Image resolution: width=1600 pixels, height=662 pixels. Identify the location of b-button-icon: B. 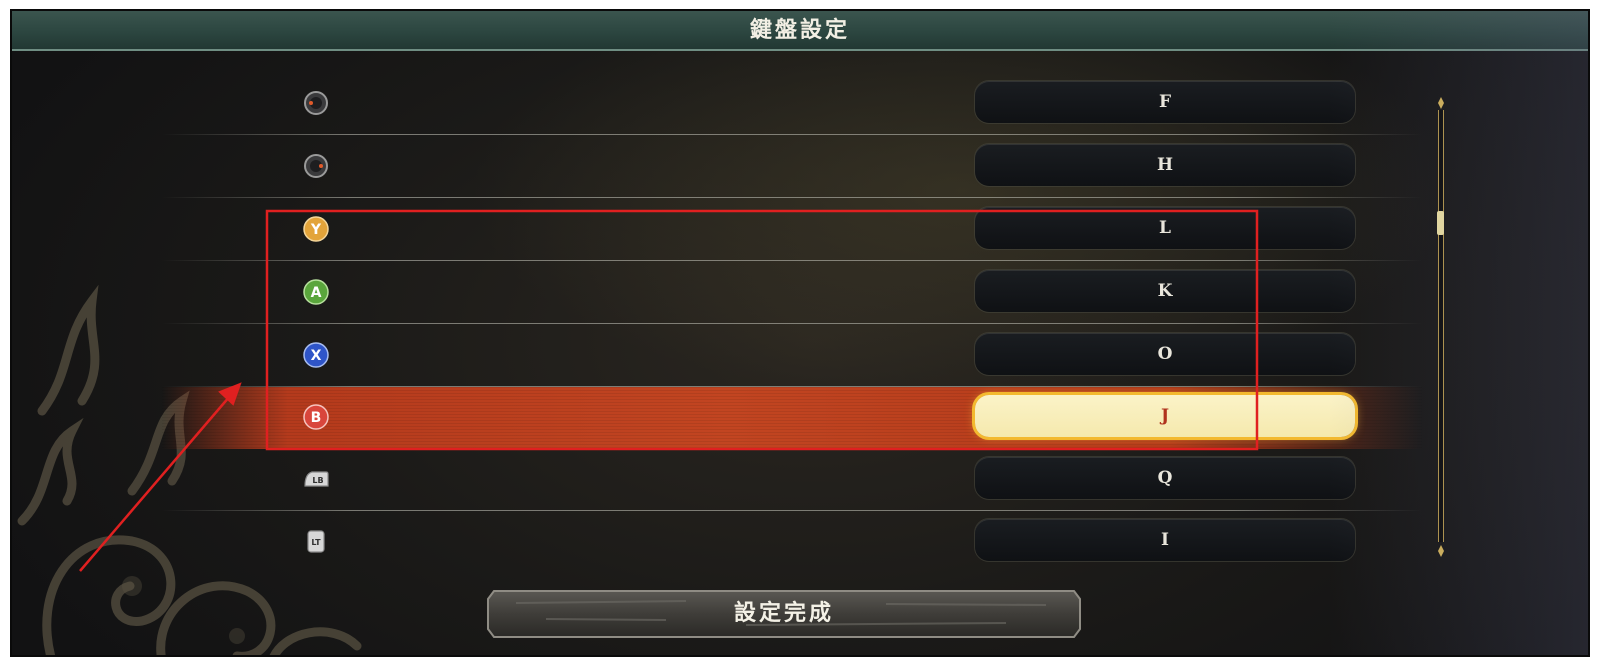
(316, 417).